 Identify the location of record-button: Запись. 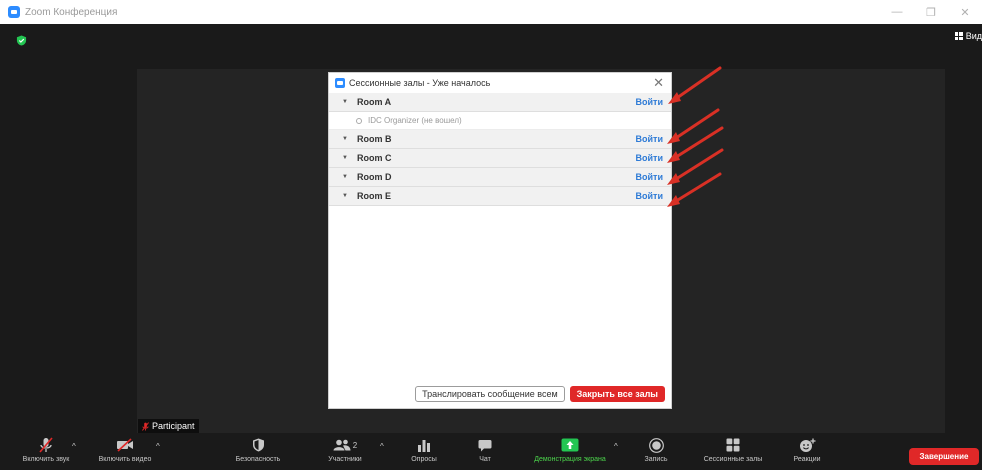
(656, 452).